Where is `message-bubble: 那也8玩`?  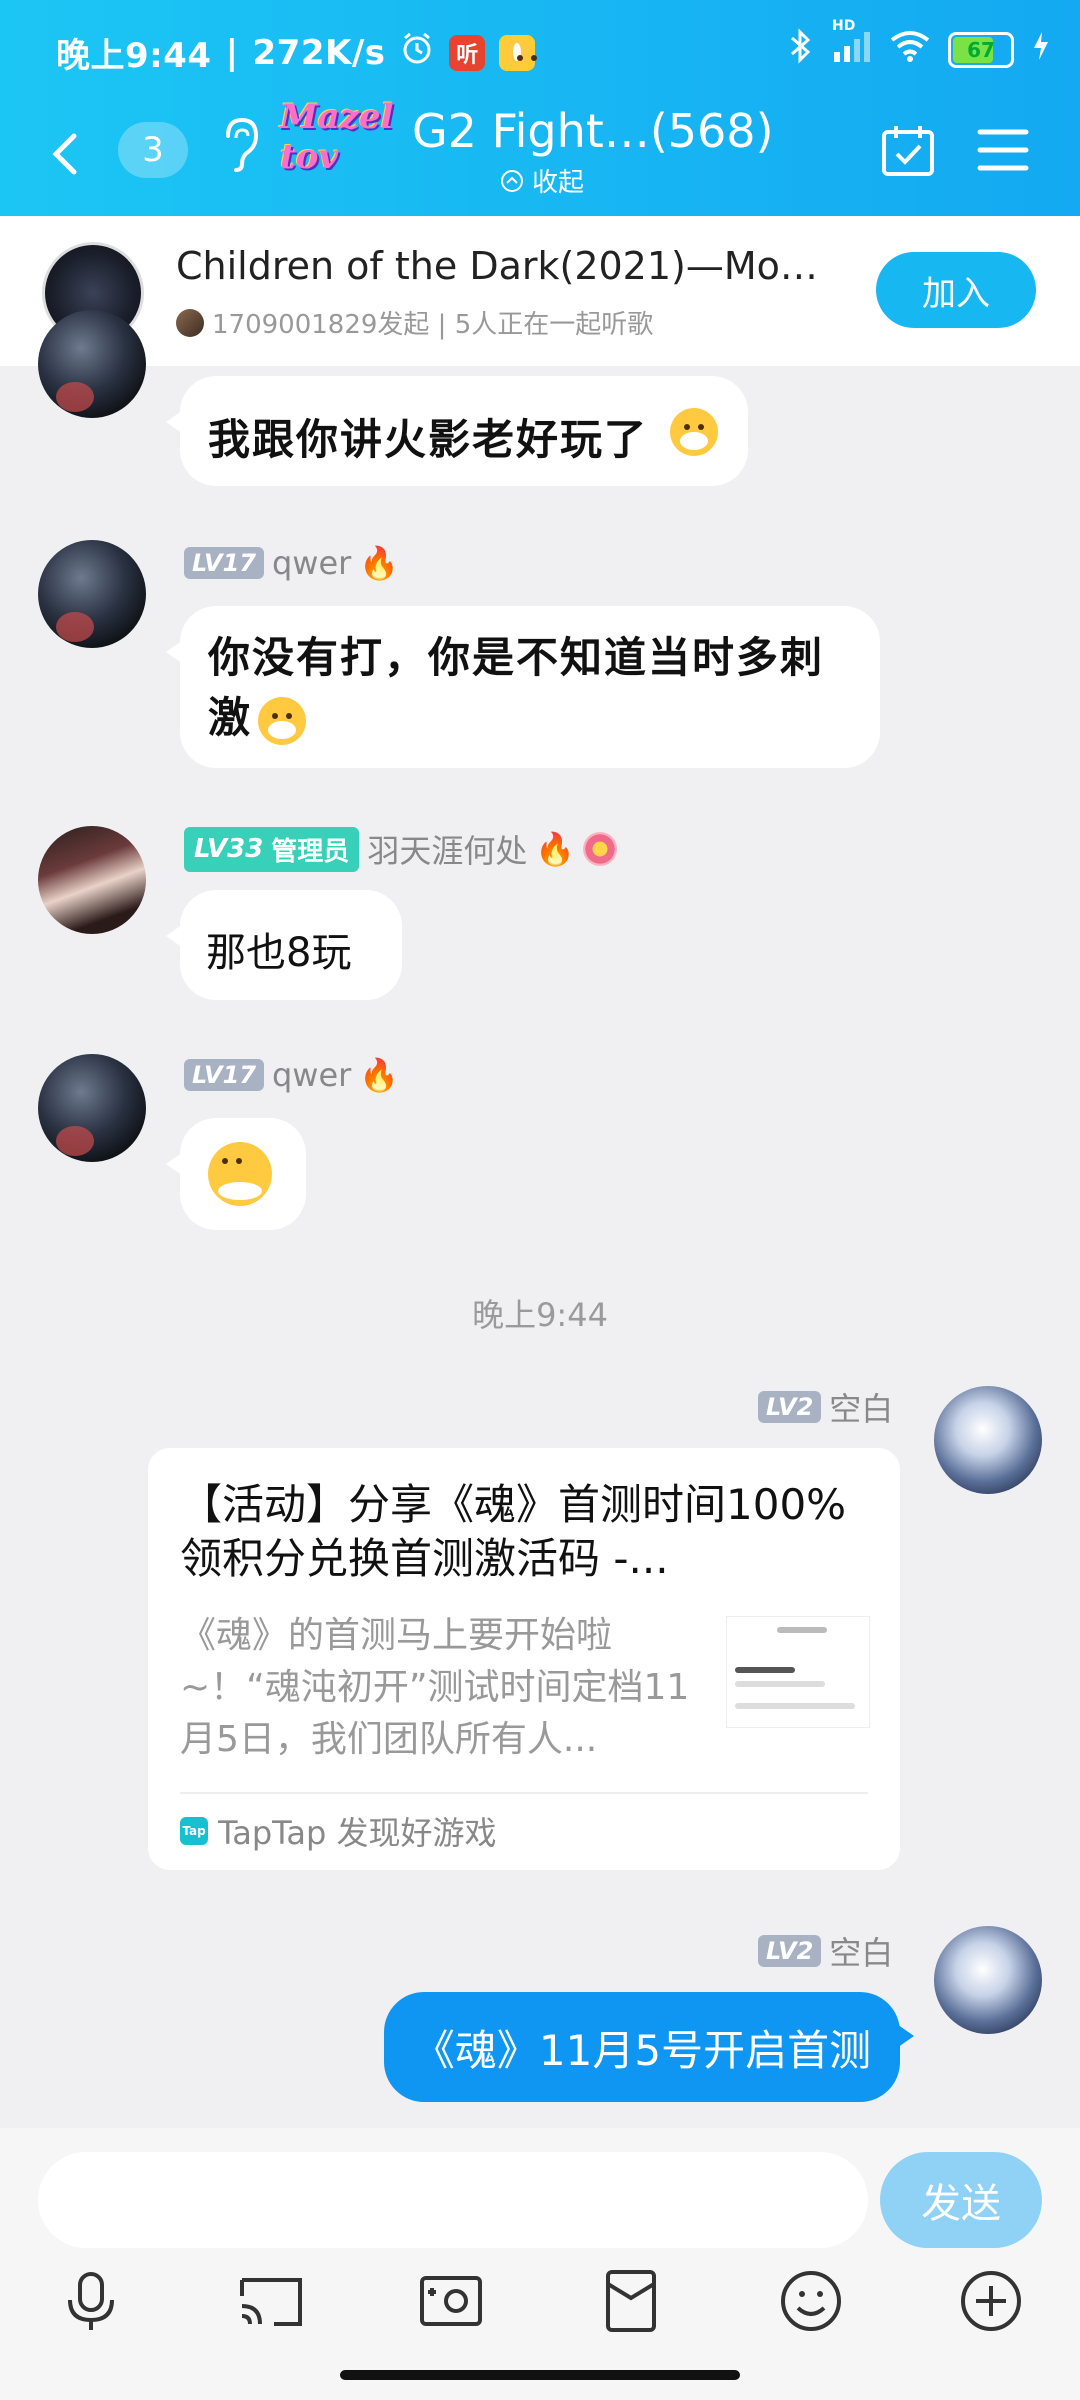 message-bubble: 那也8玩 is located at coordinates (284, 945).